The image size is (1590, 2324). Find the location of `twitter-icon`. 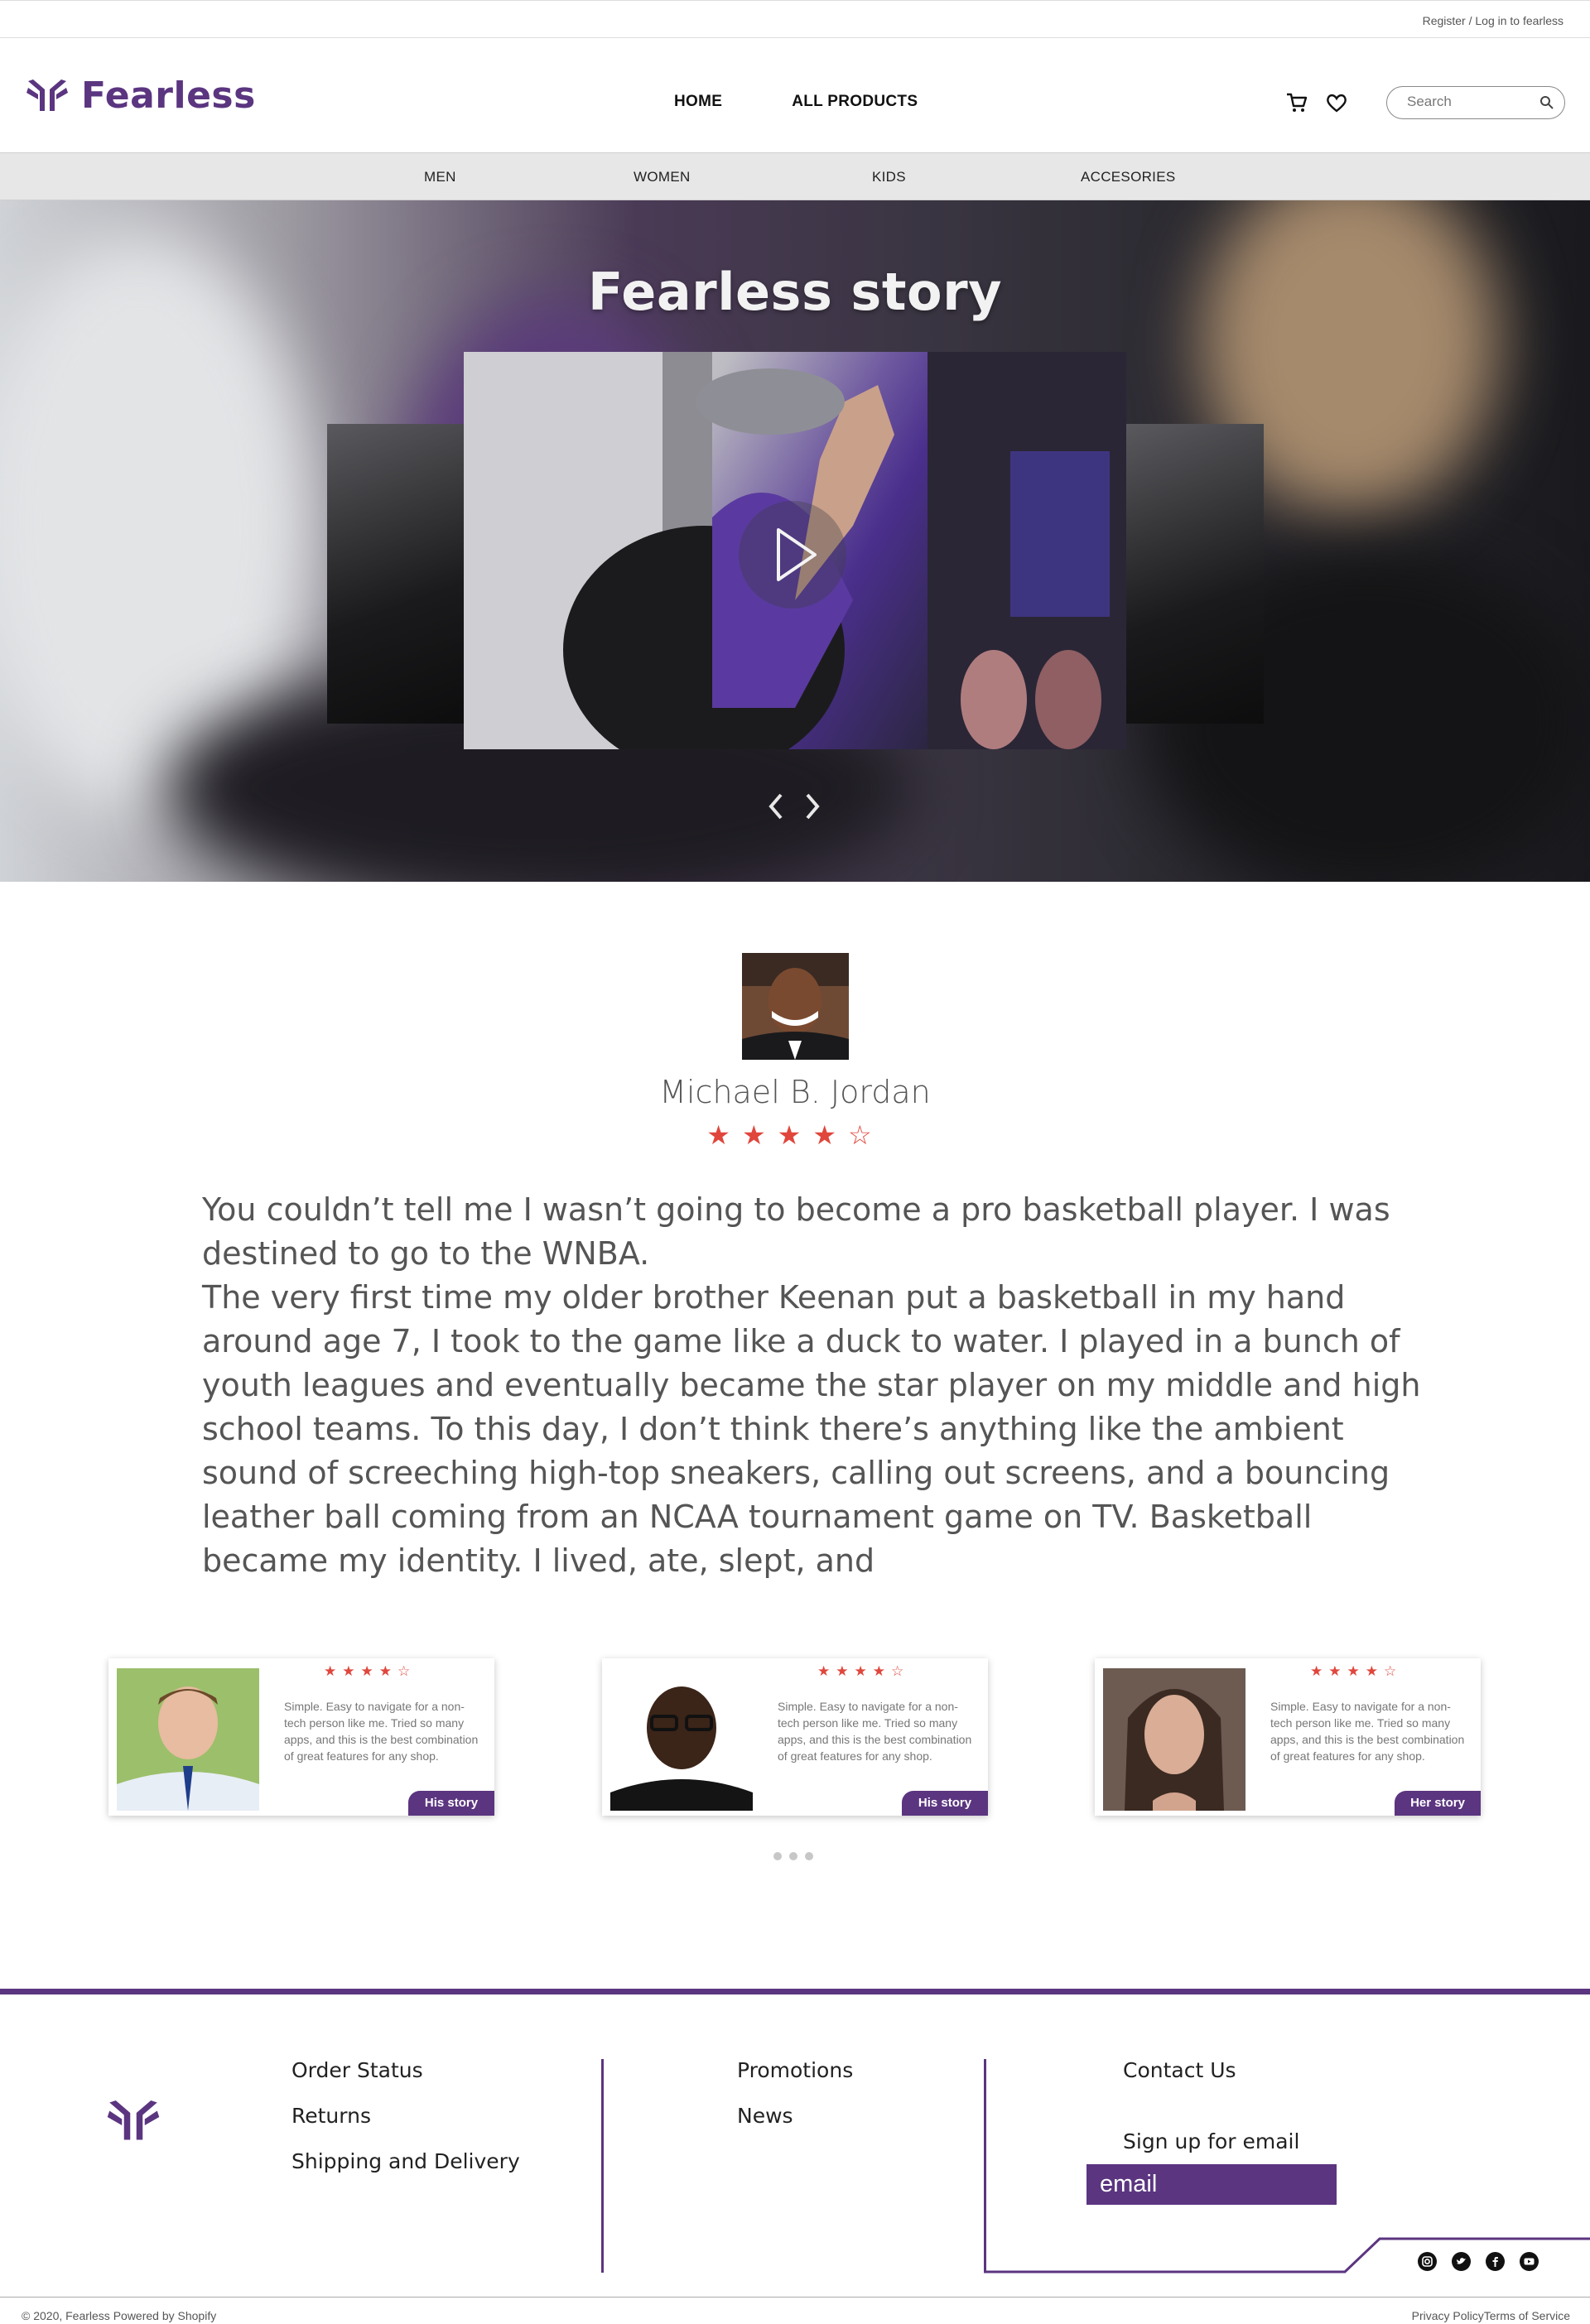

twitter-icon is located at coordinates (1461, 2261).